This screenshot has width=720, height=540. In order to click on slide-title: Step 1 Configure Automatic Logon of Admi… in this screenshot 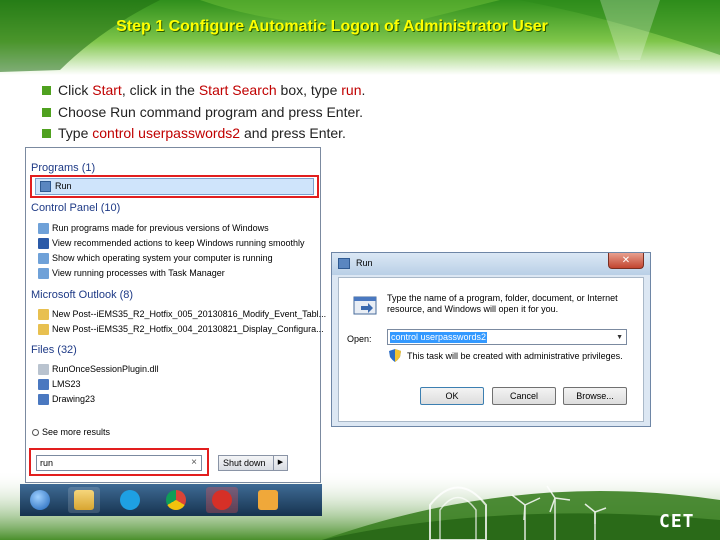, I will do `click(332, 26)`.